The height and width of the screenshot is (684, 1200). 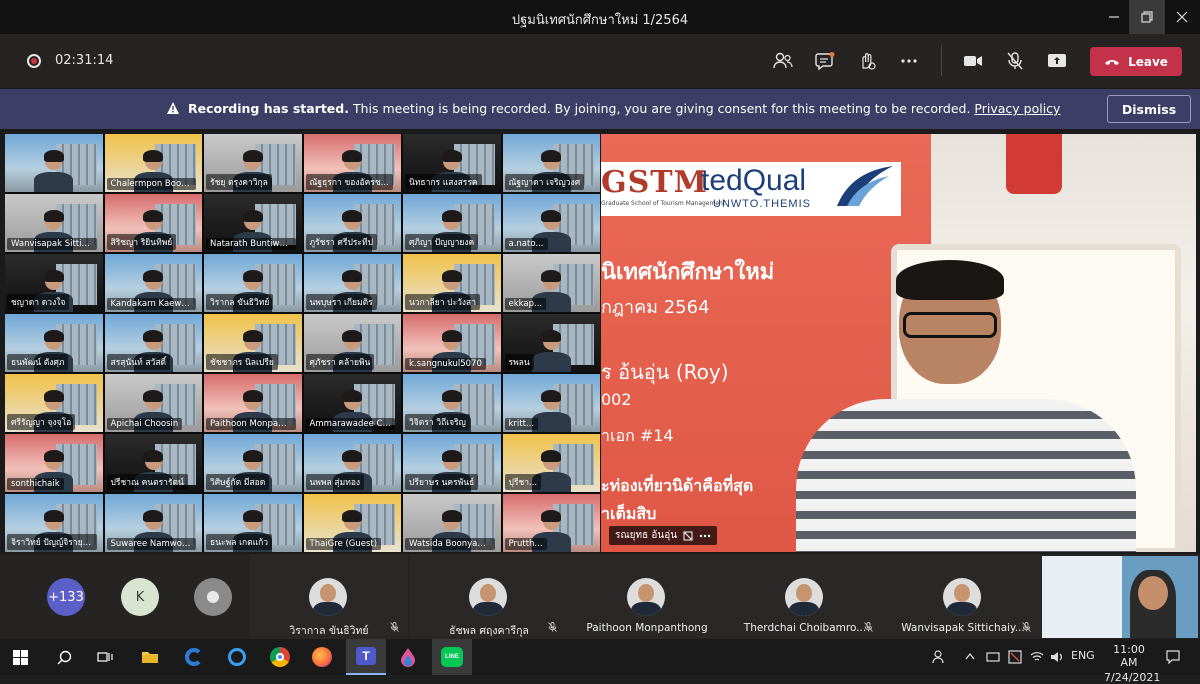 What do you see at coordinates (452, 403) in the screenshot?
I see `participant-tile: วิจิตรา วิถีเจริญ` at bounding box center [452, 403].